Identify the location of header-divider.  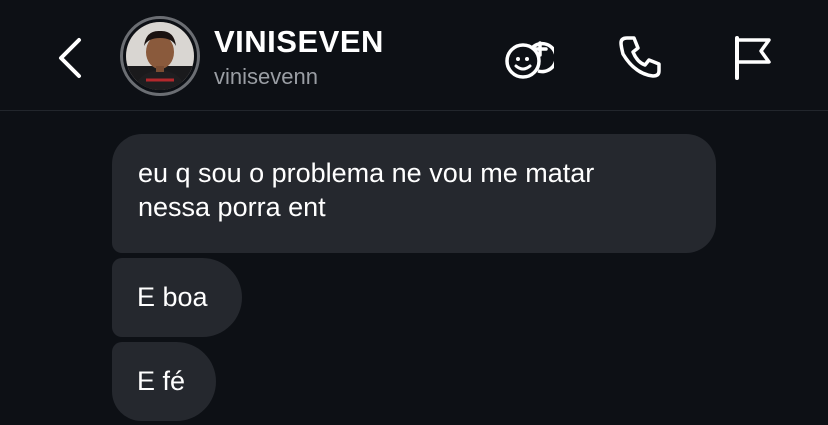
(414, 110).